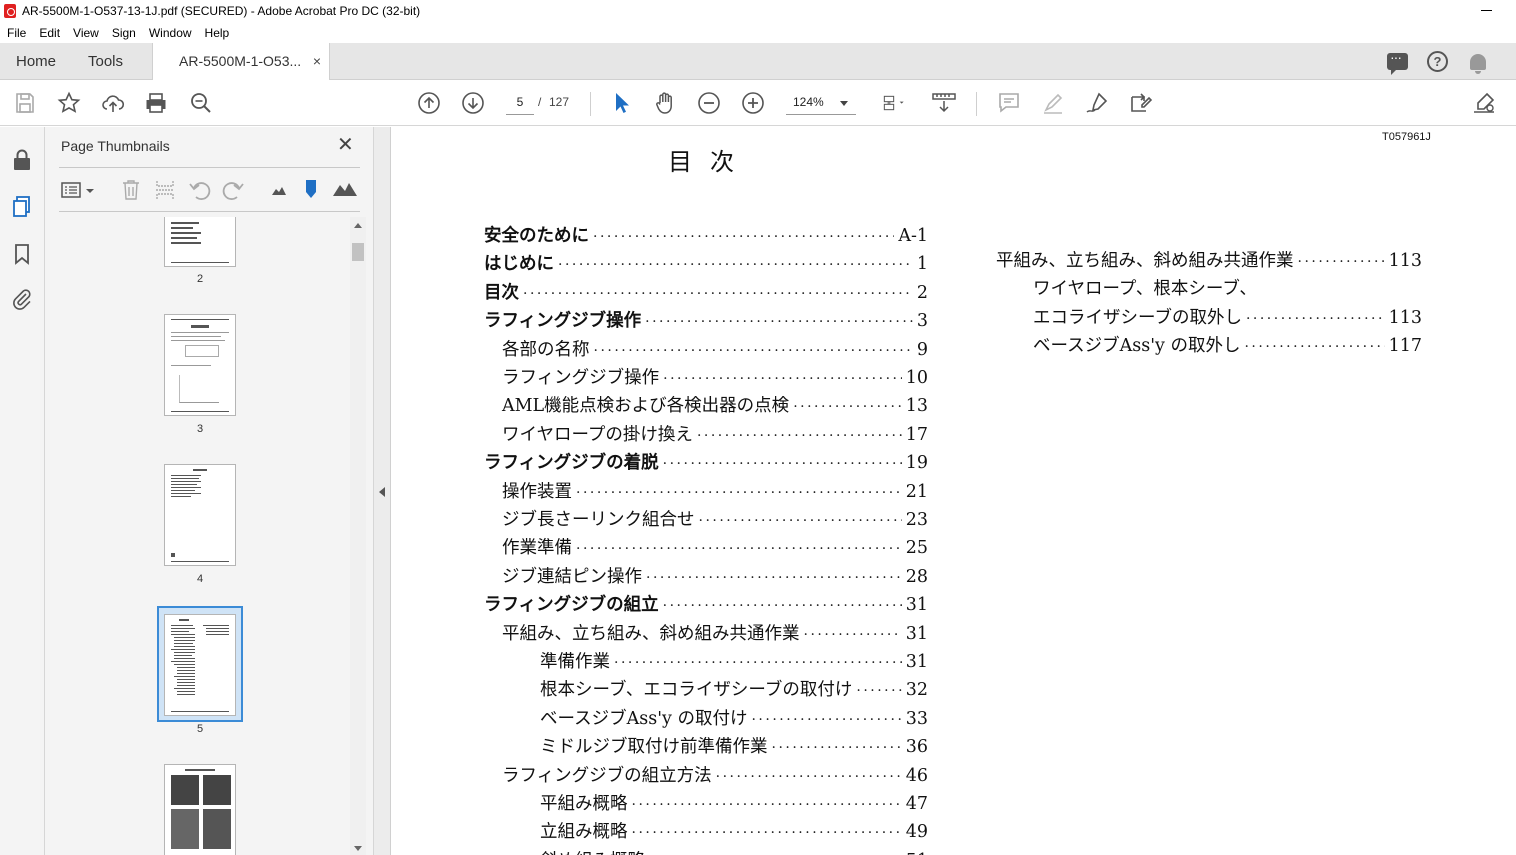  I want to click on save-icon, so click(25, 103).